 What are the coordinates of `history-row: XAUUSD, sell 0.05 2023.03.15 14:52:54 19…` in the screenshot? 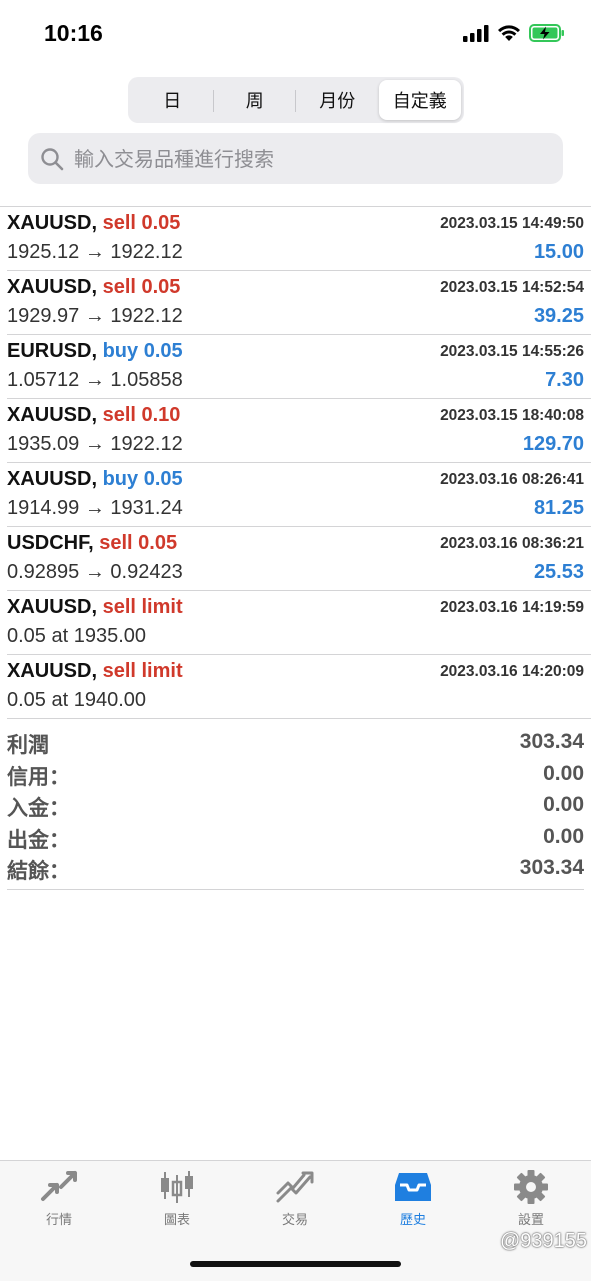 It's located at (299, 303).